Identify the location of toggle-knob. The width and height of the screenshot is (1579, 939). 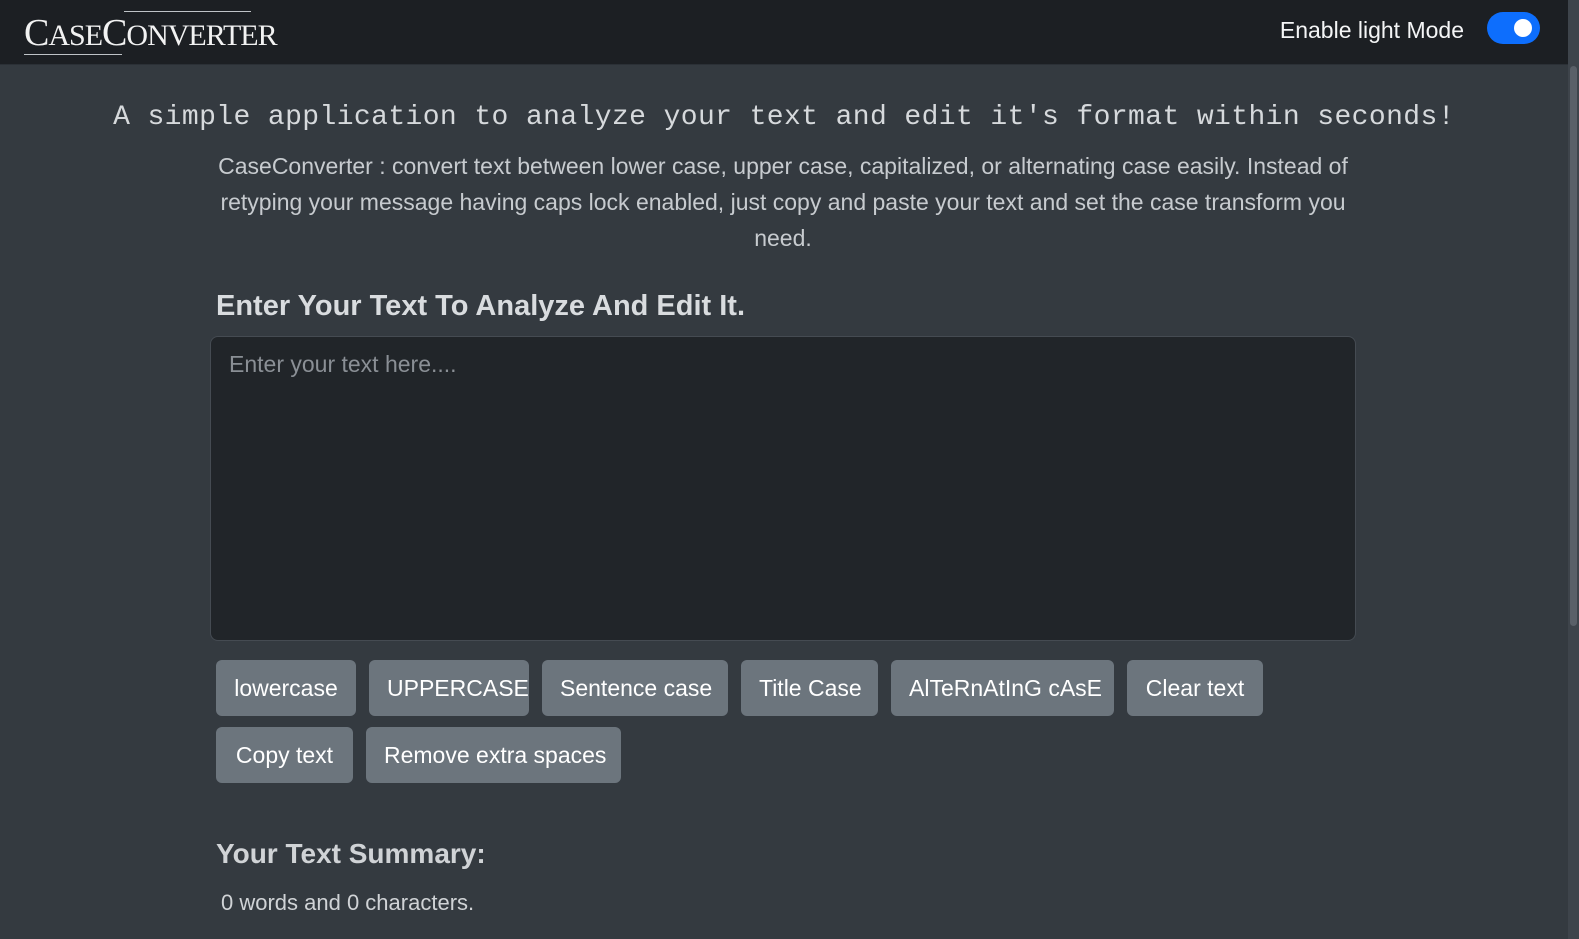
(1523, 28).